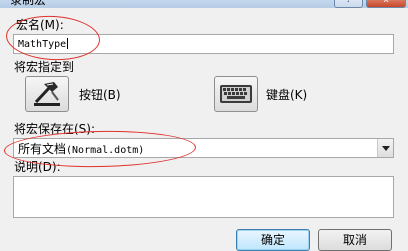  I want to click on store-macro-select: 所有文档(Normal.dotm), so click(203, 148).